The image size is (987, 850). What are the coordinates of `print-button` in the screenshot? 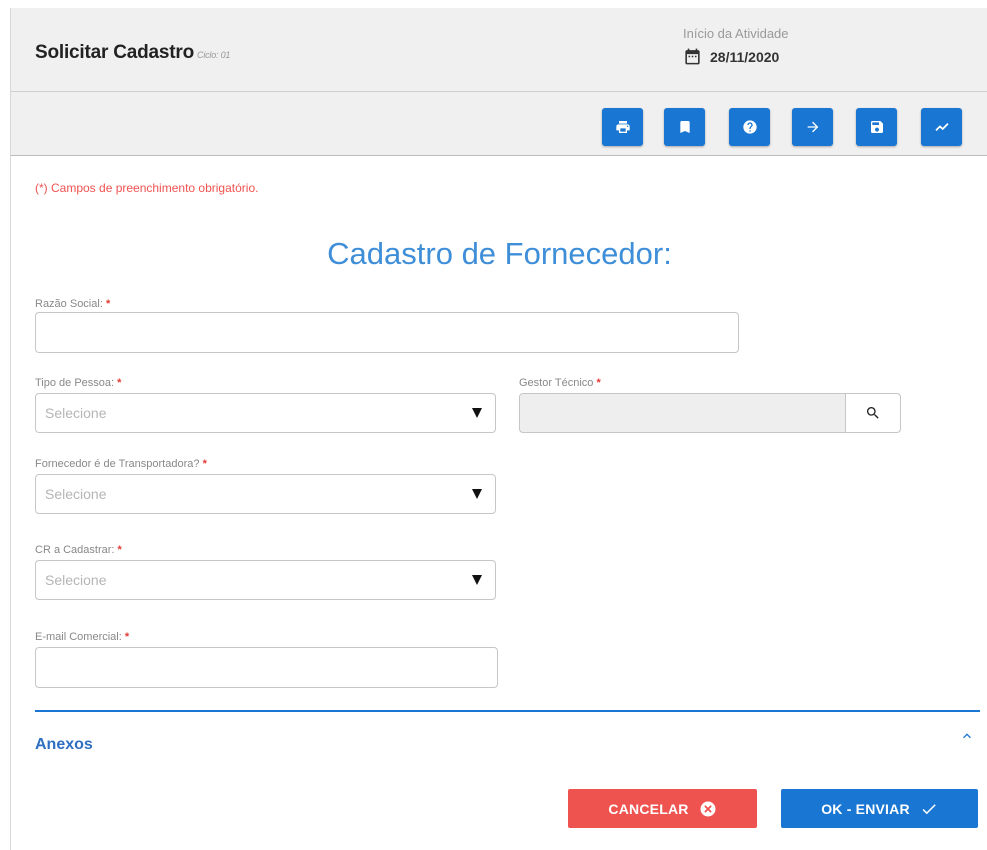 It's located at (622, 127).